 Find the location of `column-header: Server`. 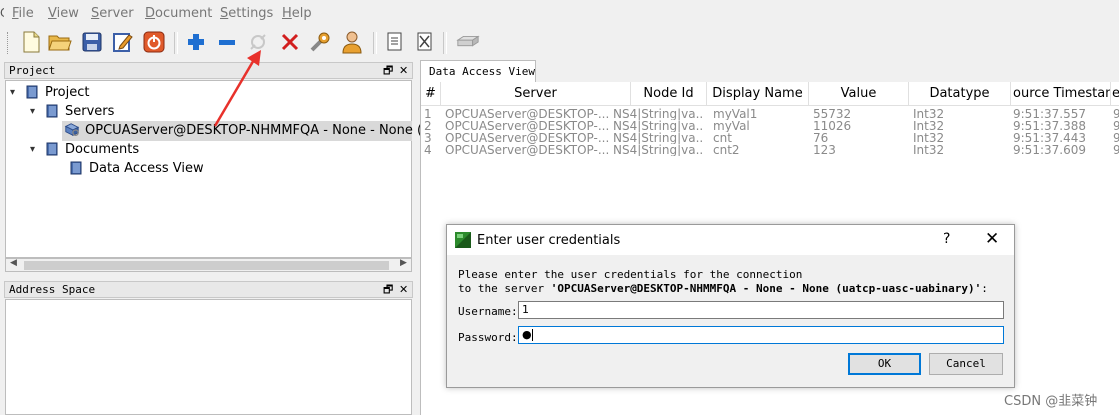

column-header: Server is located at coordinates (536, 94).